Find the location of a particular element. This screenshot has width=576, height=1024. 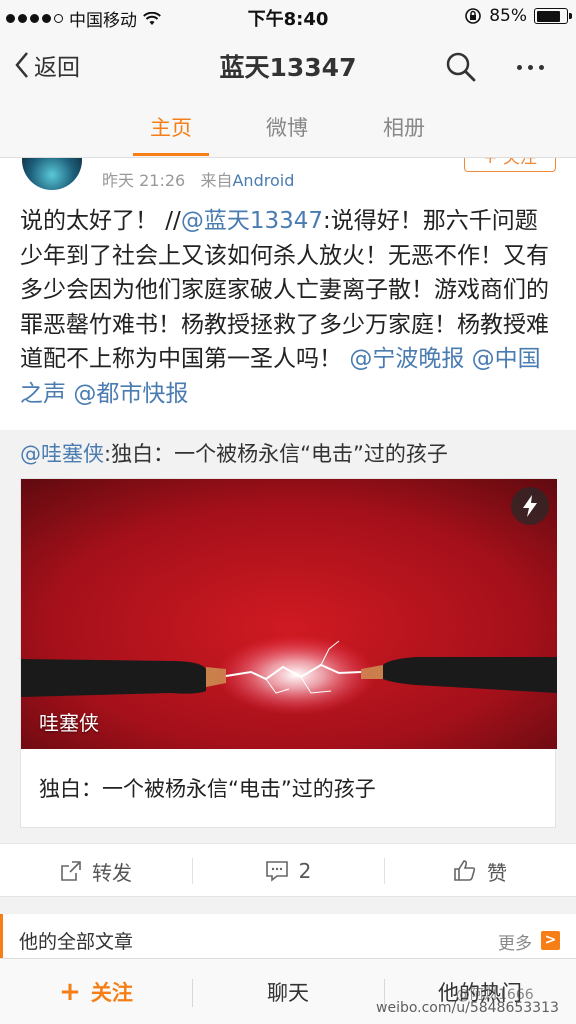

repost-label: 转发 is located at coordinates (112, 872).